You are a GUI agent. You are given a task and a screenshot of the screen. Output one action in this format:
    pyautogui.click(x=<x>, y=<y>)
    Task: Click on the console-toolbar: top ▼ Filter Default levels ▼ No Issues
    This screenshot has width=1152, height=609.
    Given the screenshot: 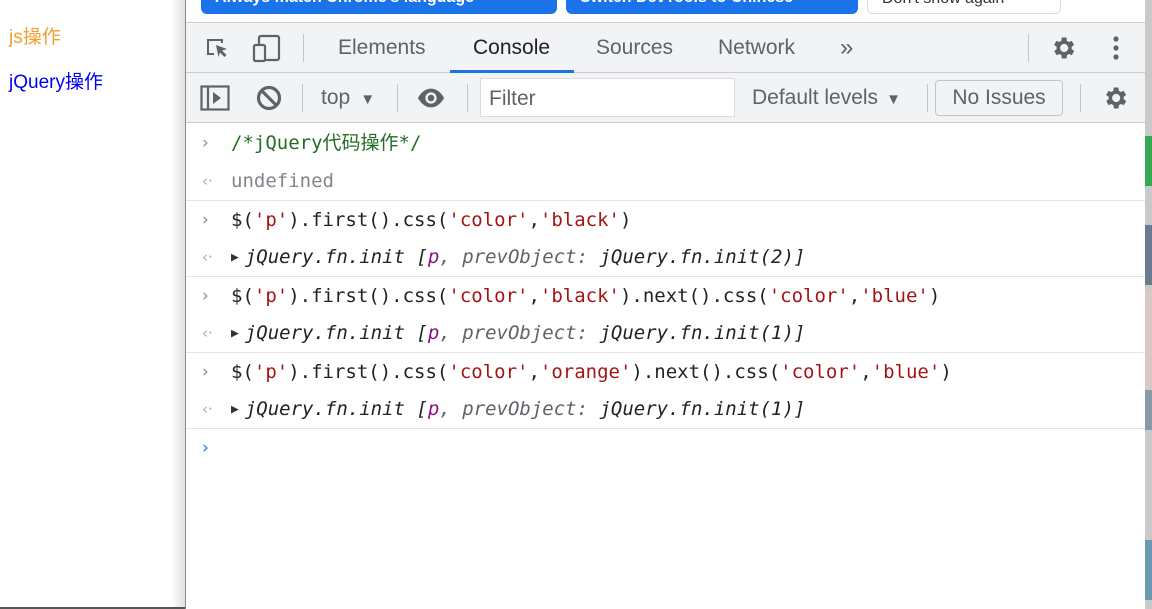 What is the action you would take?
    pyautogui.click(x=665, y=98)
    